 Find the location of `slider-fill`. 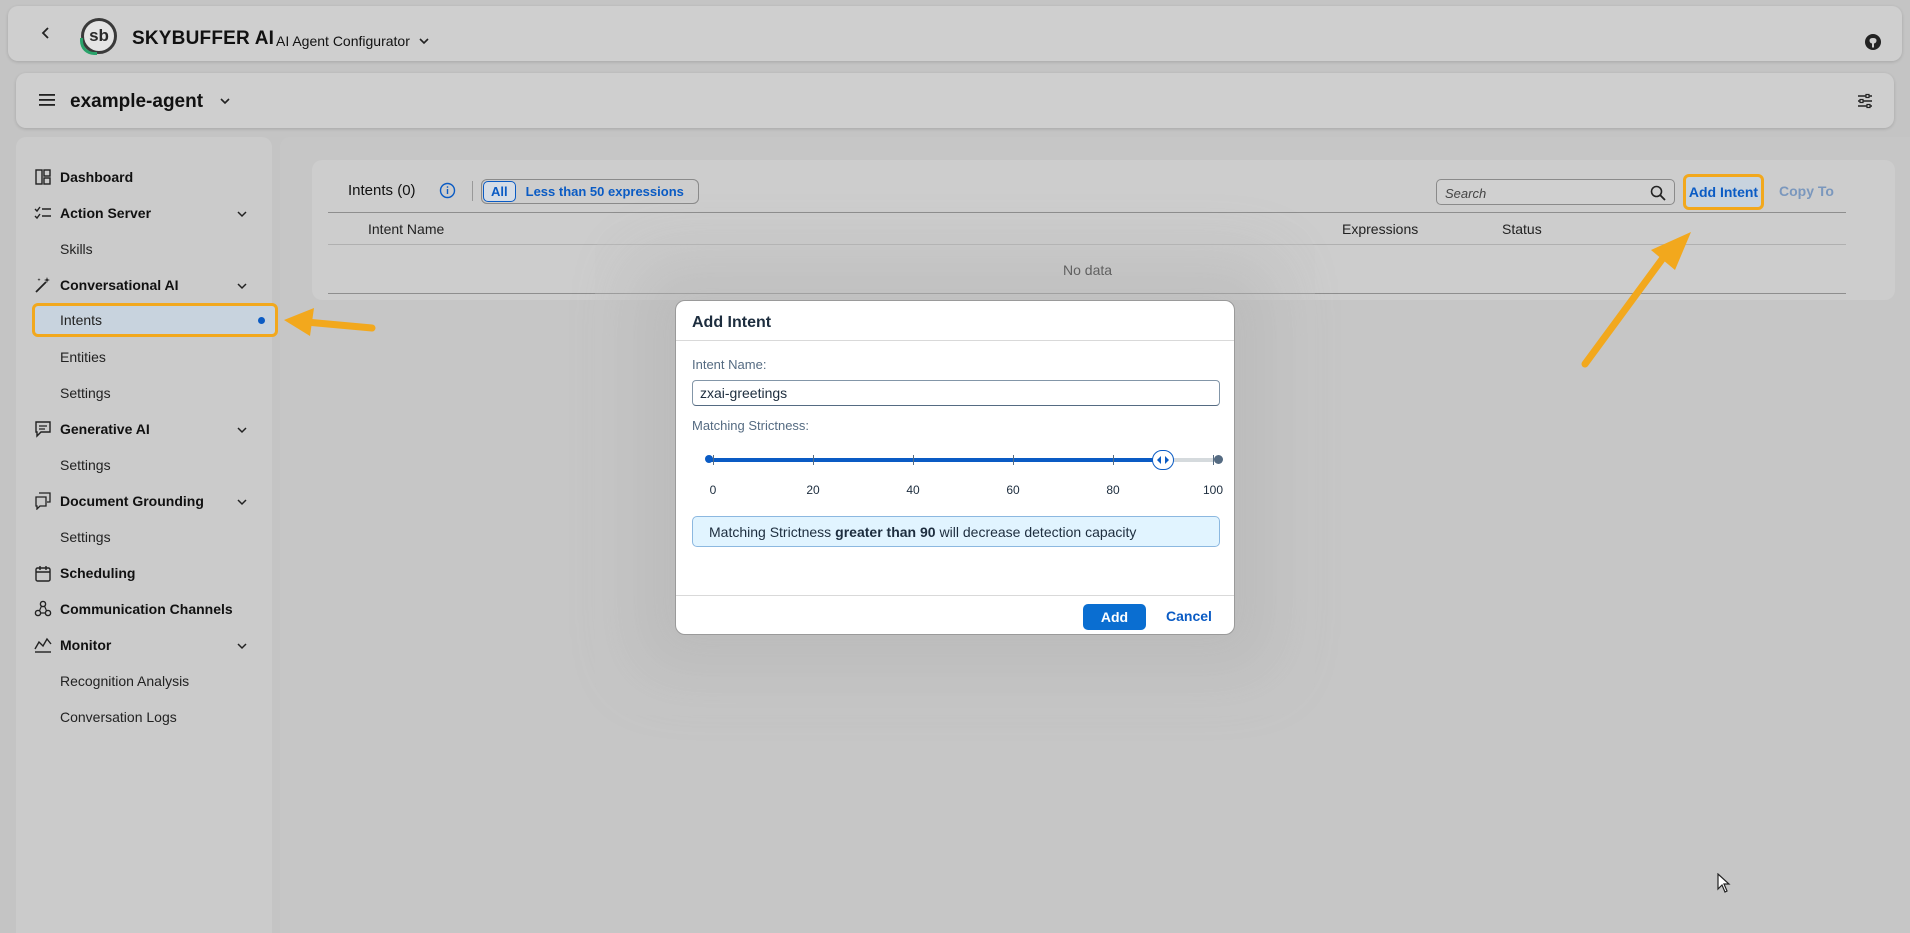

slider-fill is located at coordinates (935, 460).